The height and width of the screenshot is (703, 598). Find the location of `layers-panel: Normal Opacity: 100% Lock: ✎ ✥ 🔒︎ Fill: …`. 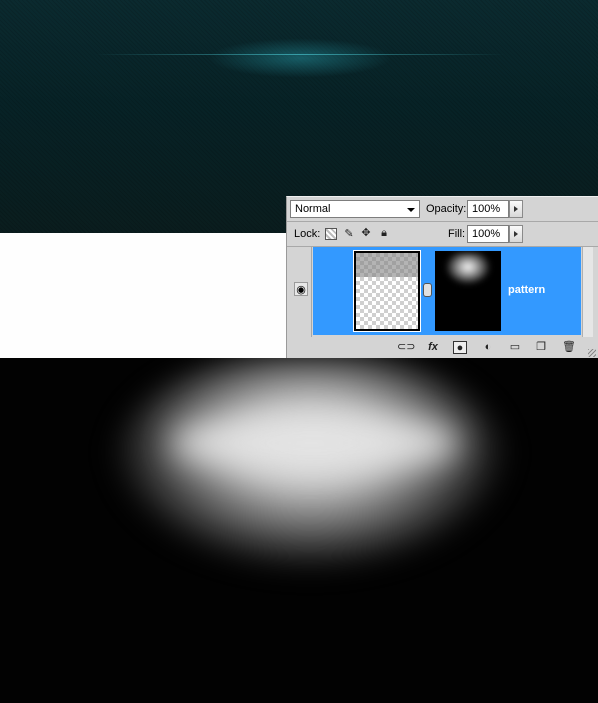

layers-panel: Normal Opacity: 100% Lock: ✎ ✥ 🔒︎ Fill: … is located at coordinates (442, 277).